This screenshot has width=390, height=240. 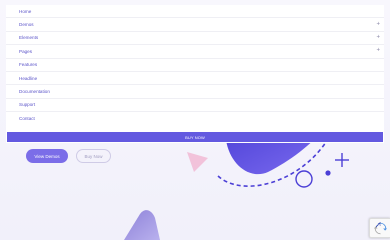 I want to click on dot-shape, so click(x=328, y=173).